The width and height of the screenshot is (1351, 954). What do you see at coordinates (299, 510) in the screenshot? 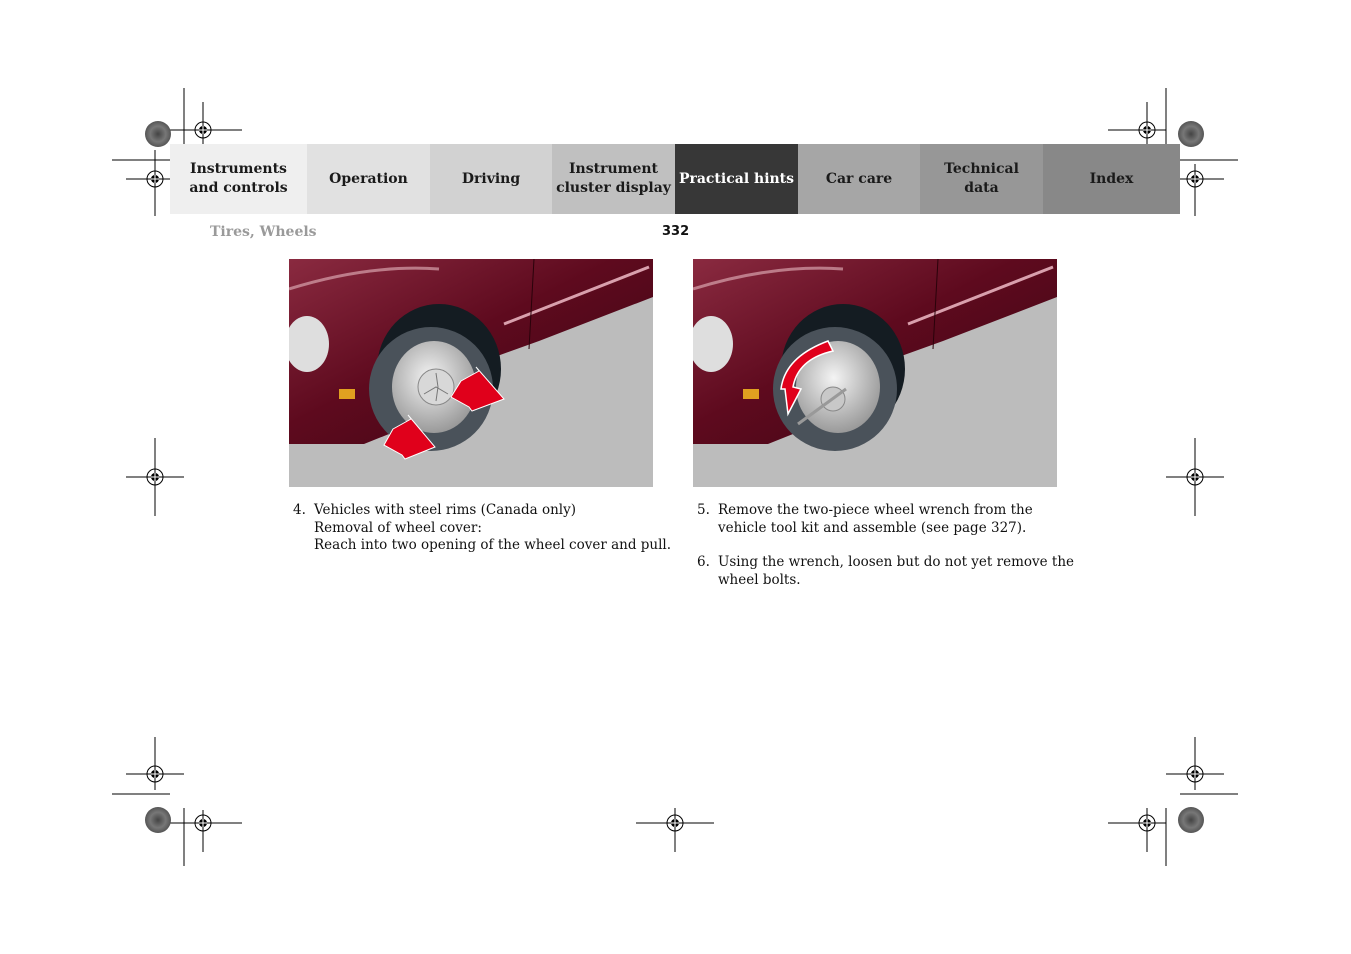
I see `step-number: 4.` at bounding box center [299, 510].